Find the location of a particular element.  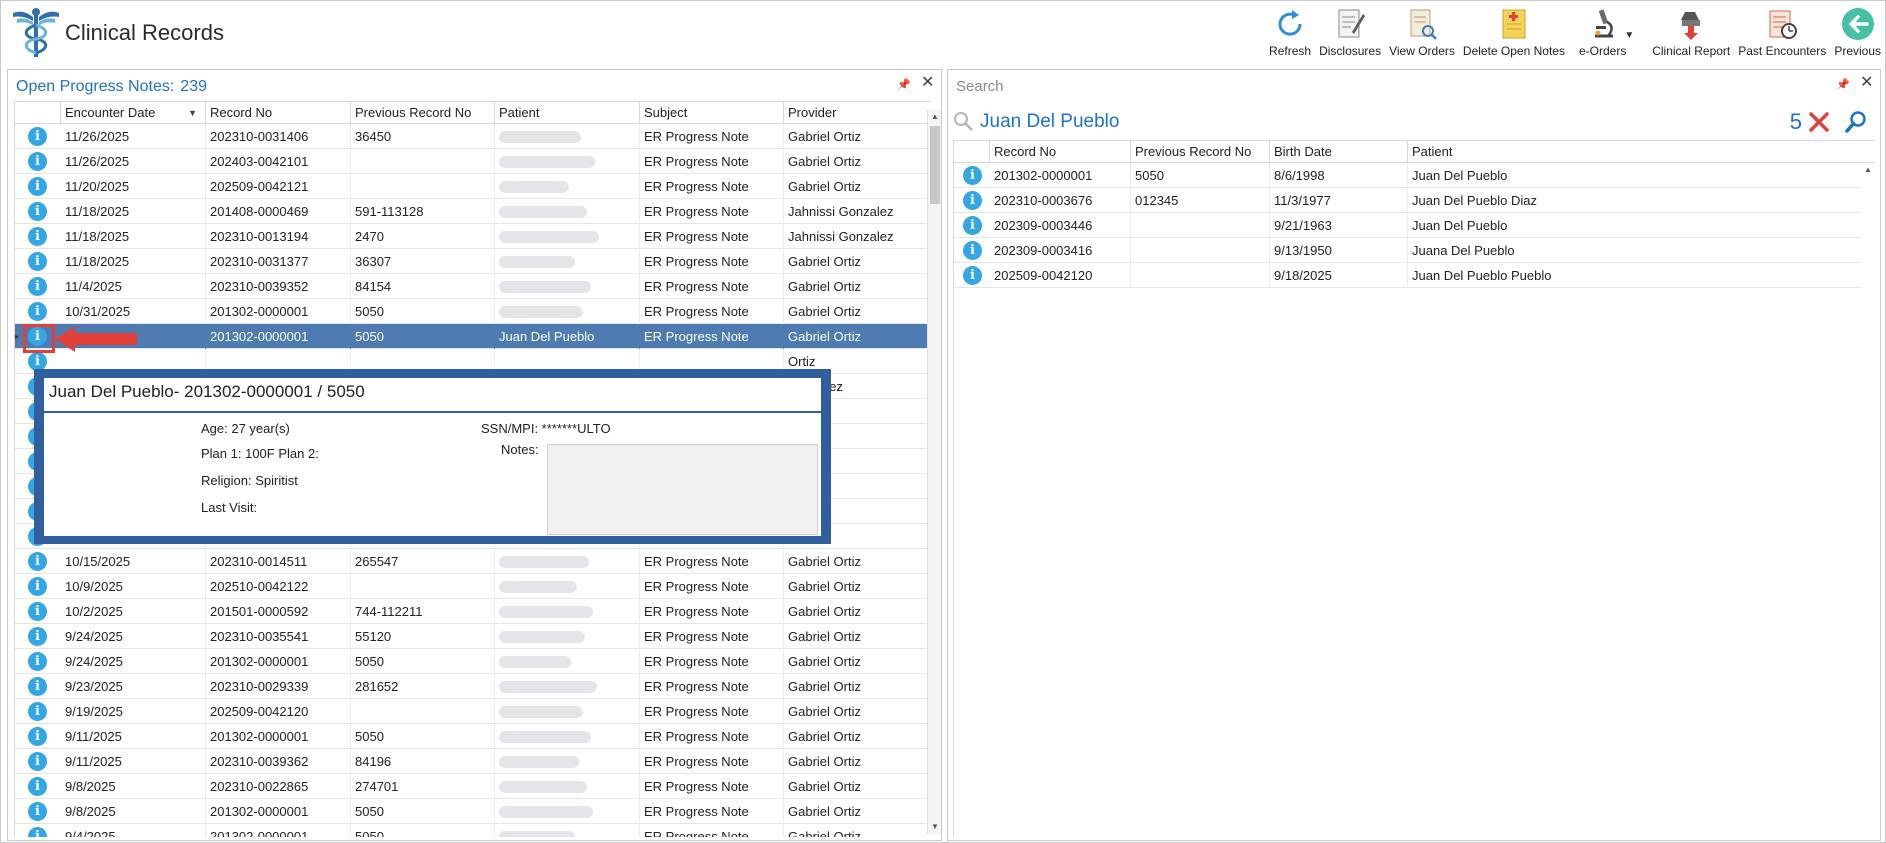

grid-scrollbar: ▲ ▼ is located at coordinates (934, 472).